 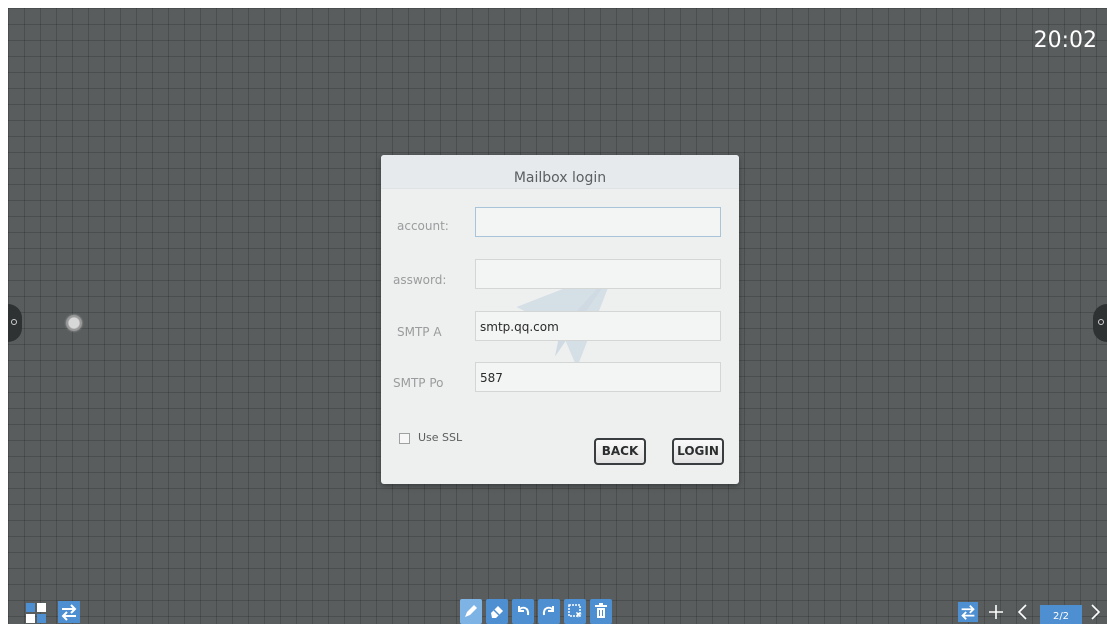 I want to click on right-side-menu-handle, so click(x=1100, y=323).